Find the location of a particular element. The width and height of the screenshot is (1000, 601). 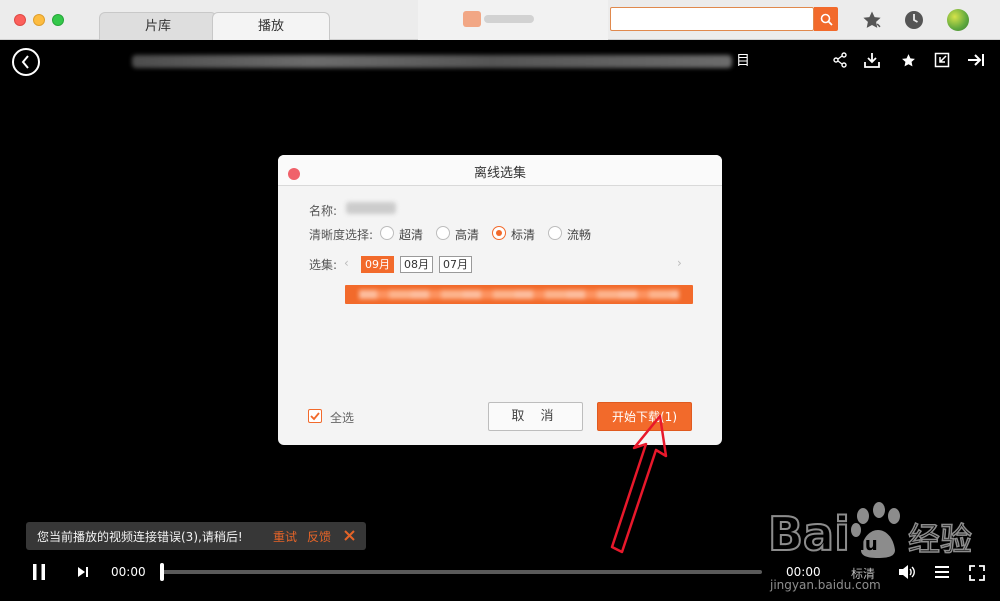

quality-option-label: 高清 is located at coordinates (467, 234).